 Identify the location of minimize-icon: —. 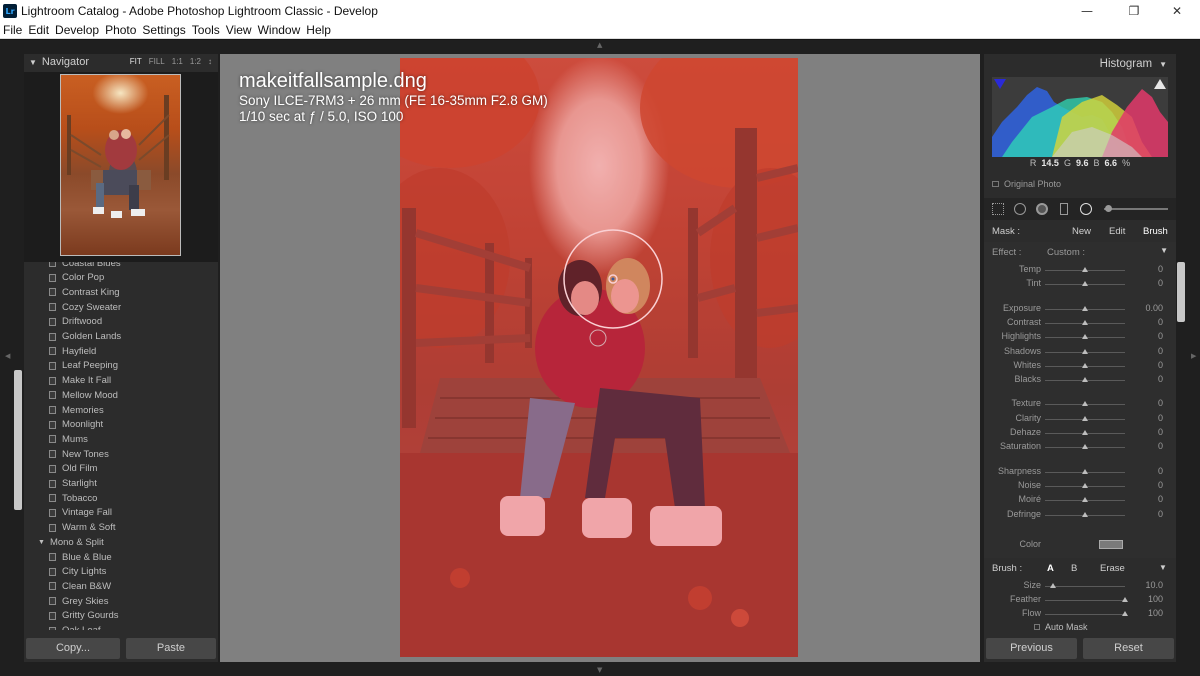
(1087, 11).